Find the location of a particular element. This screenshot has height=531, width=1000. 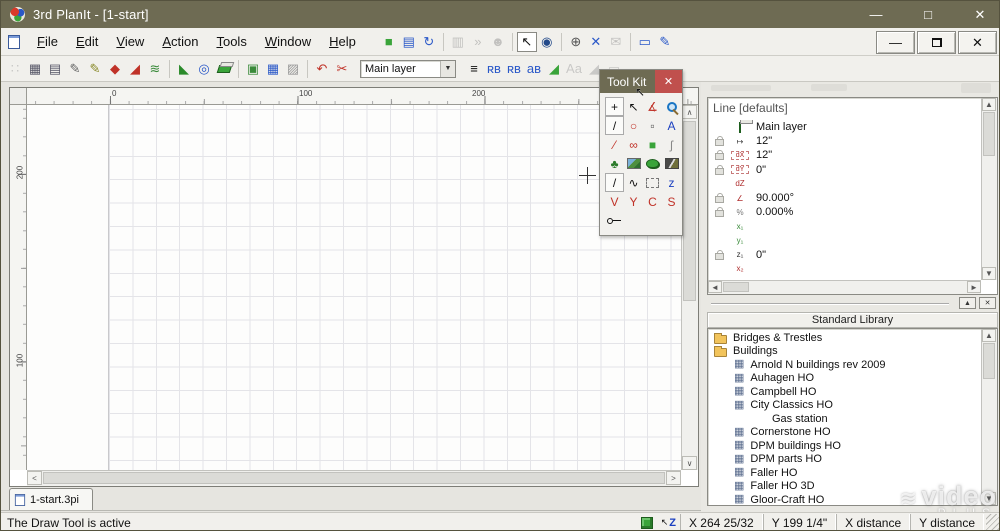

branch-tool: Y is located at coordinates (633, 201).